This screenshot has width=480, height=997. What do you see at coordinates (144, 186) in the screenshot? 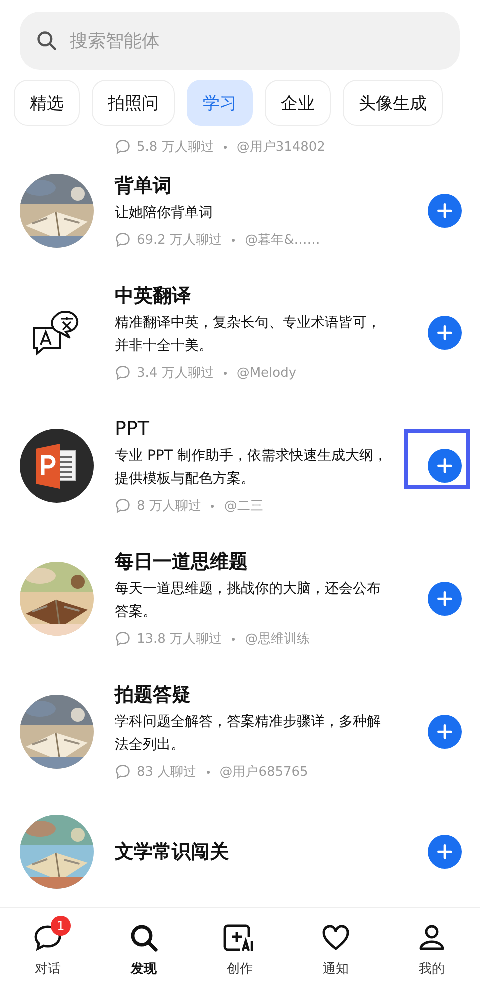
I see `agent-name: 背单词` at bounding box center [144, 186].